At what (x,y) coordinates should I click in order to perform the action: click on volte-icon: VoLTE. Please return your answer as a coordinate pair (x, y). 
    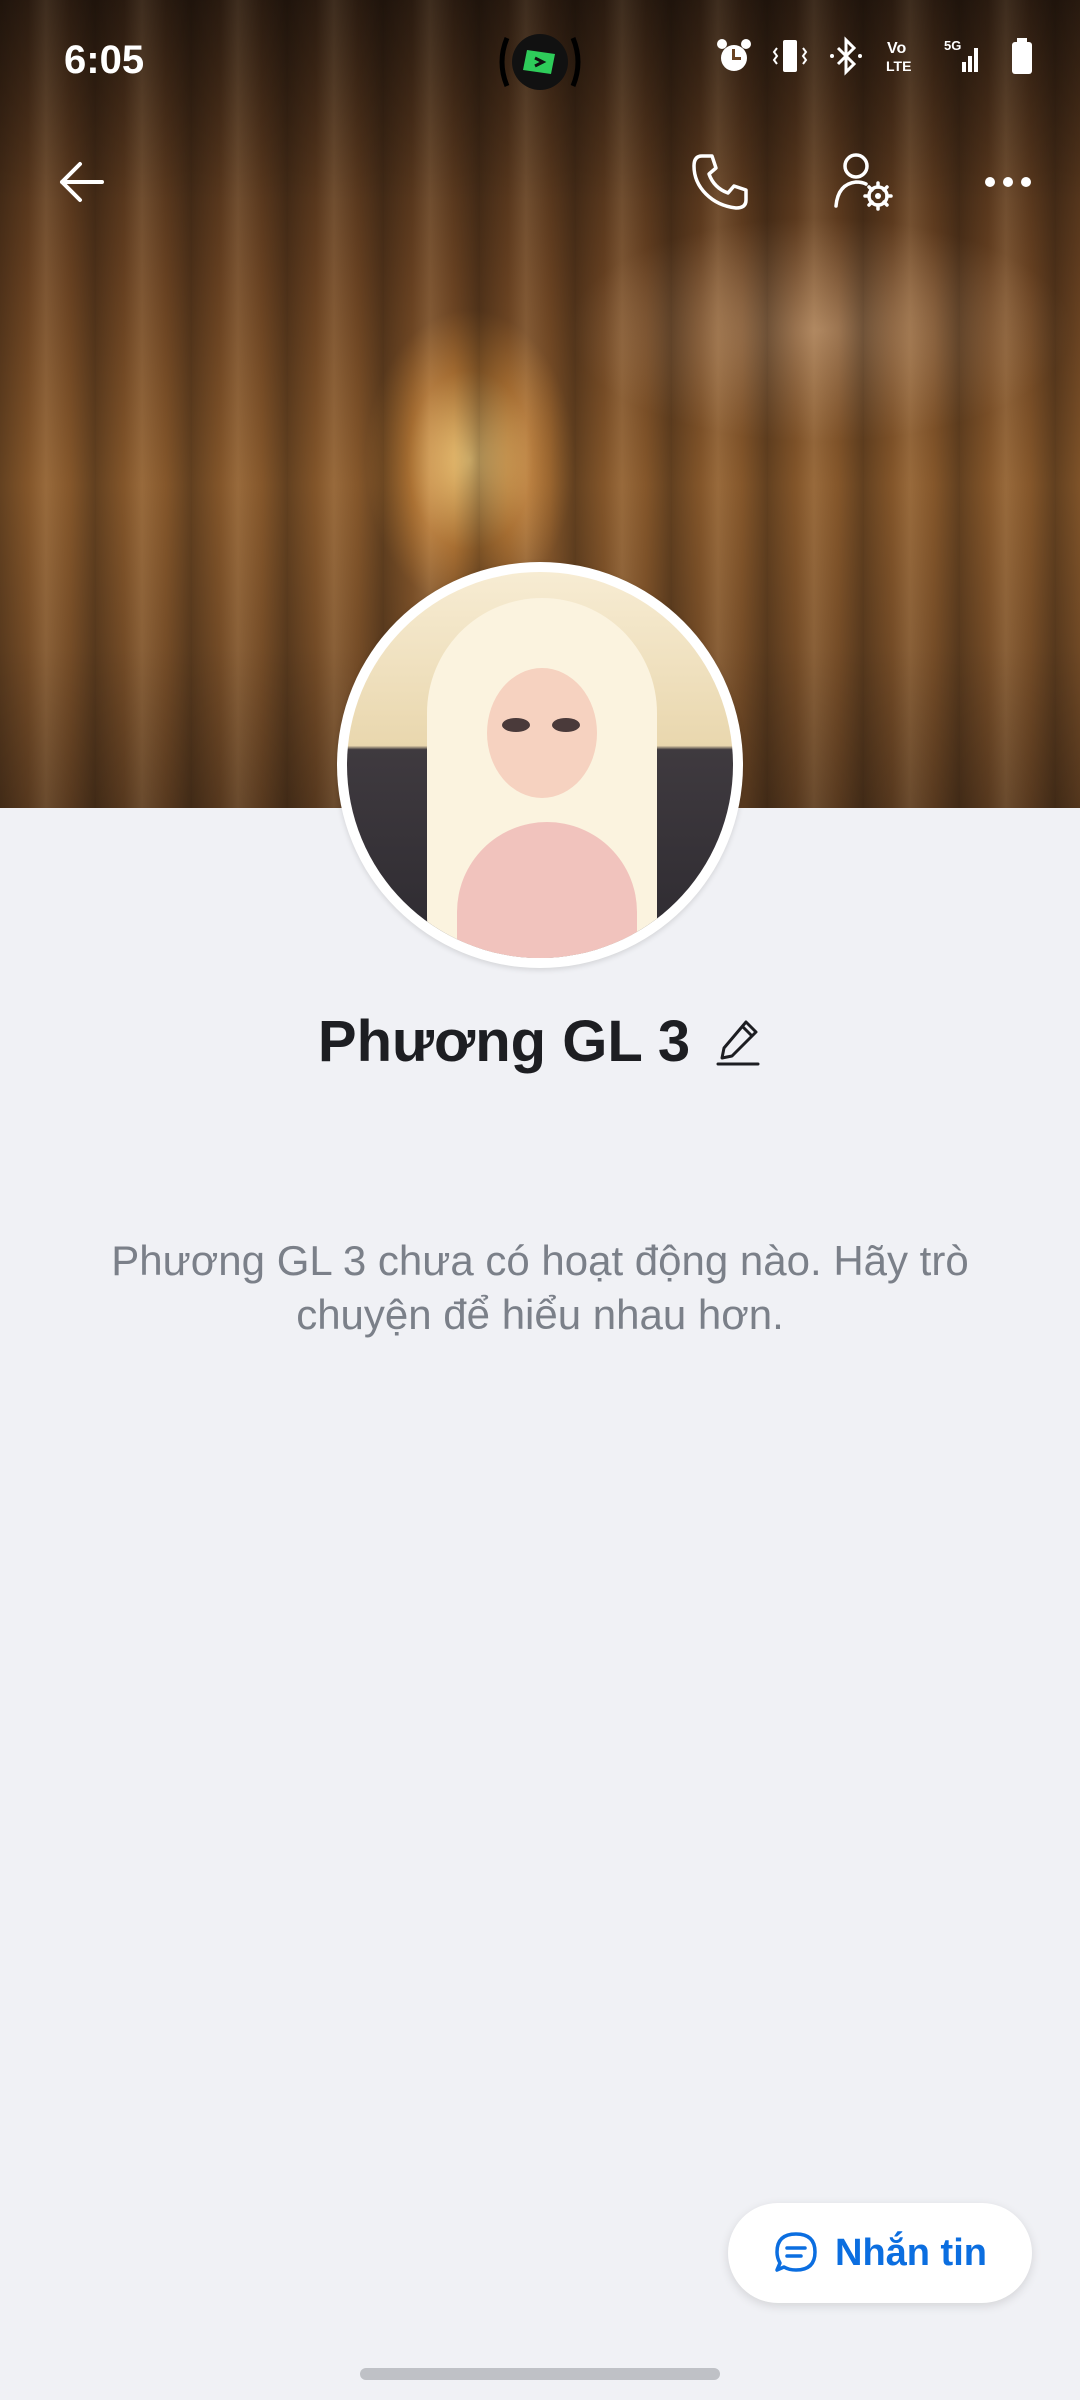
    Looking at the image, I should click on (898, 57).